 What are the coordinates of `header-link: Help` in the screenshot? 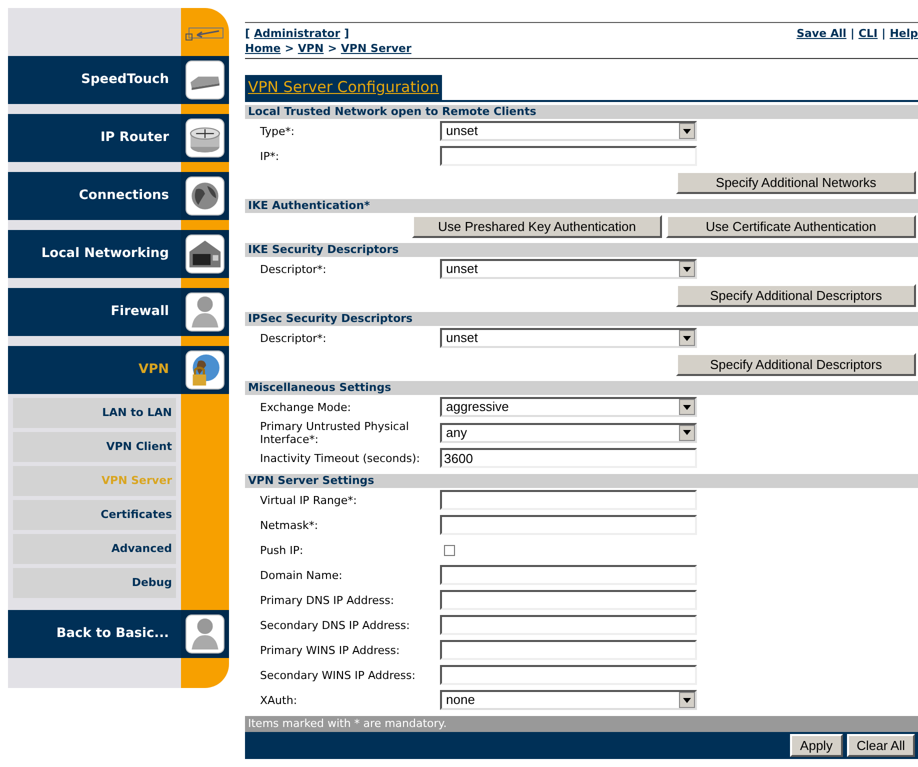 It's located at (904, 34).